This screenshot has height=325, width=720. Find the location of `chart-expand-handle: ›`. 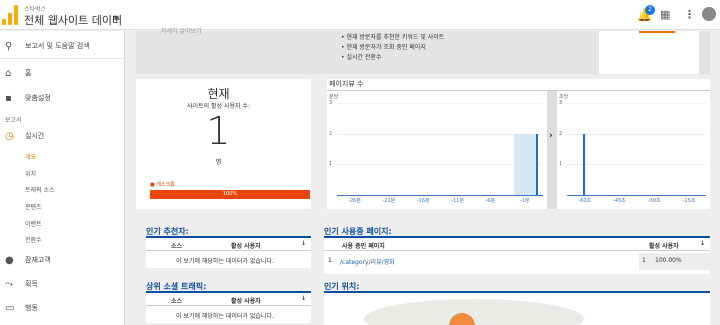

chart-expand-handle: › is located at coordinates (552, 150).